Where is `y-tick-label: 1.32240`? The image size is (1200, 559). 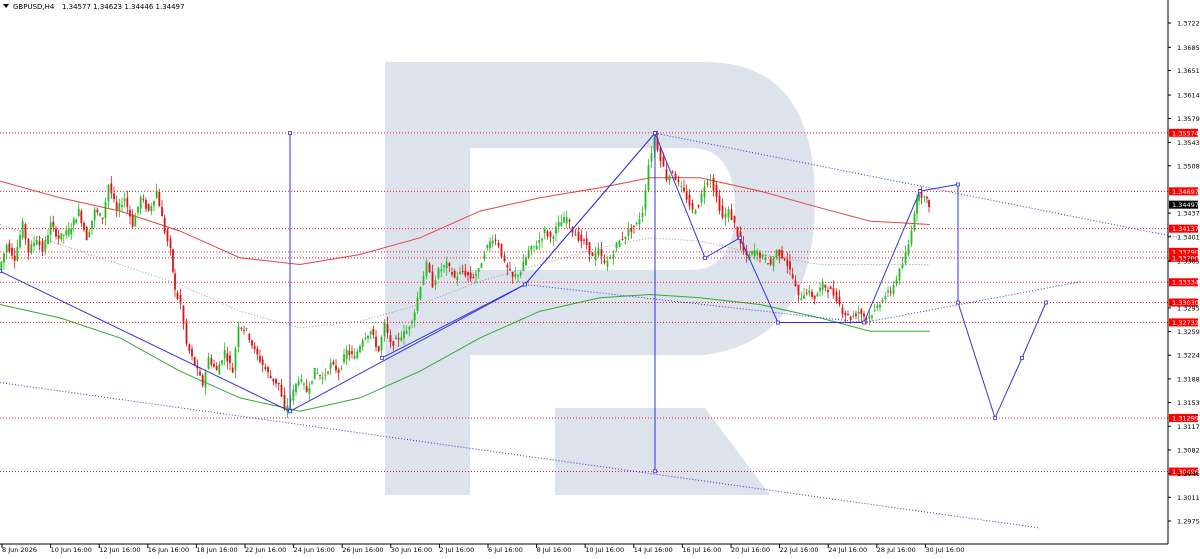 y-tick-label: 1.32240 is located at coordinates (1188, 356).